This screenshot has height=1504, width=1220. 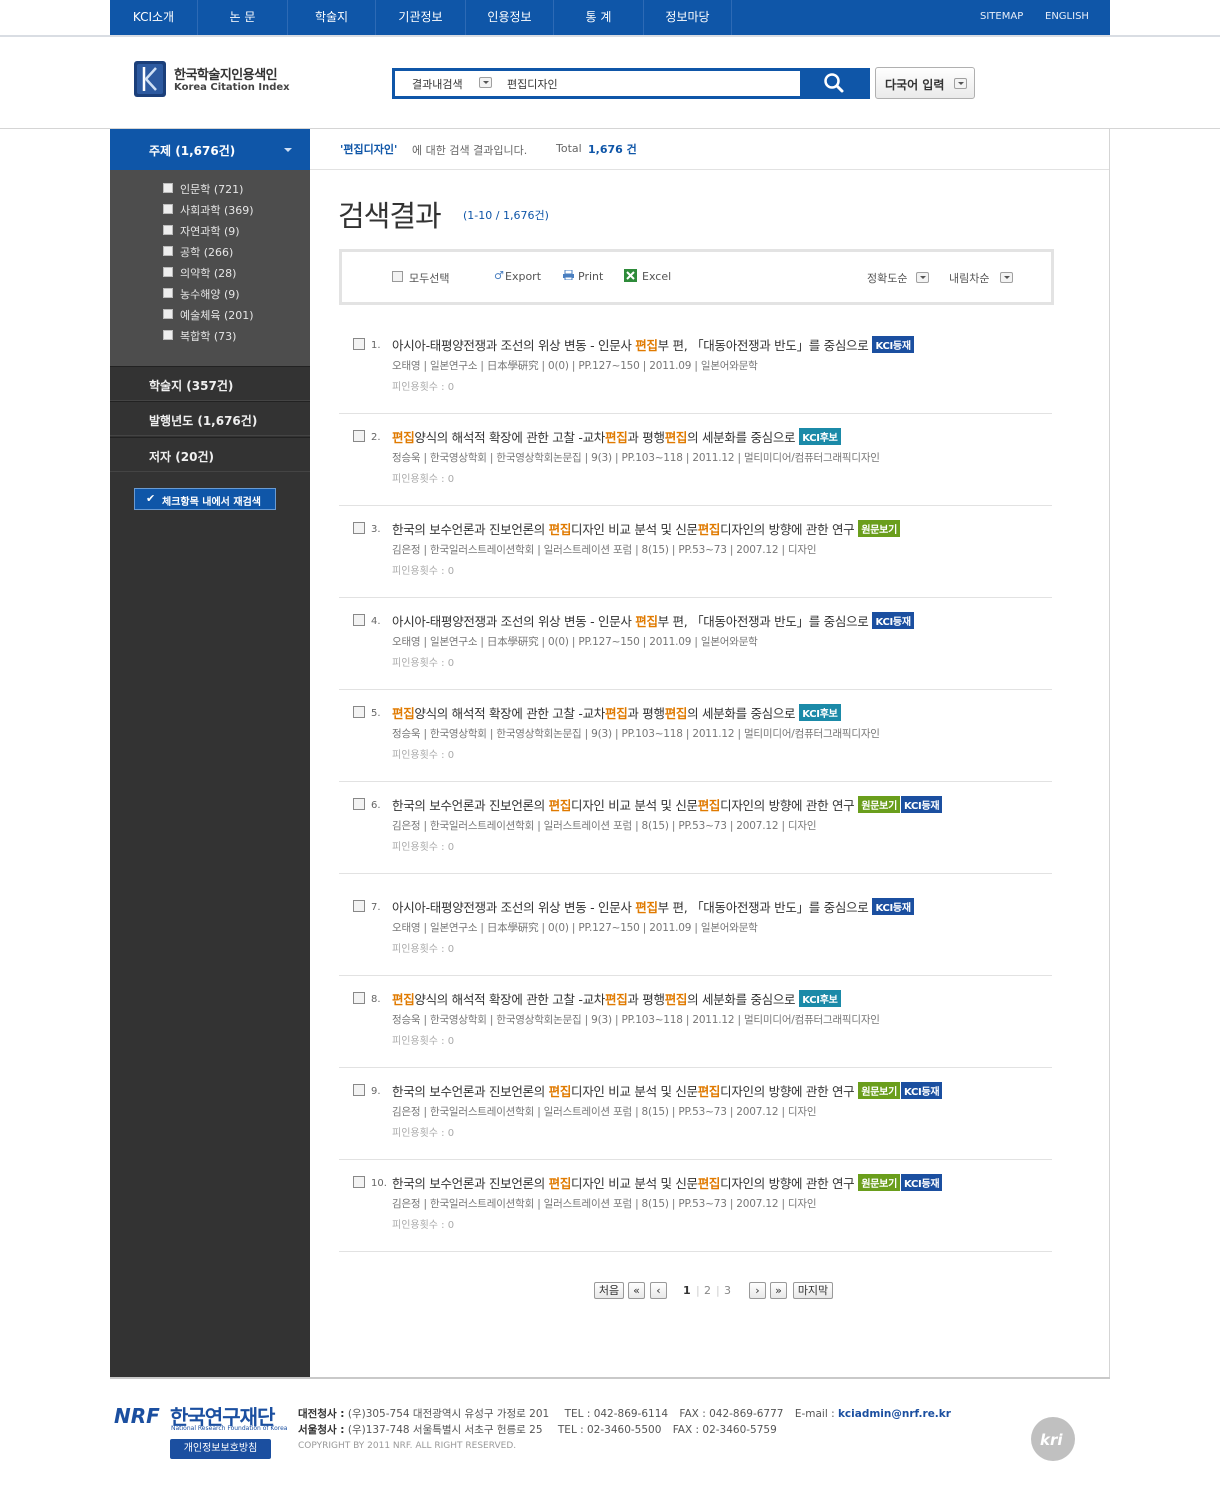 I want to click on nav-citations: 인용정보, so click(x=510, y=17).